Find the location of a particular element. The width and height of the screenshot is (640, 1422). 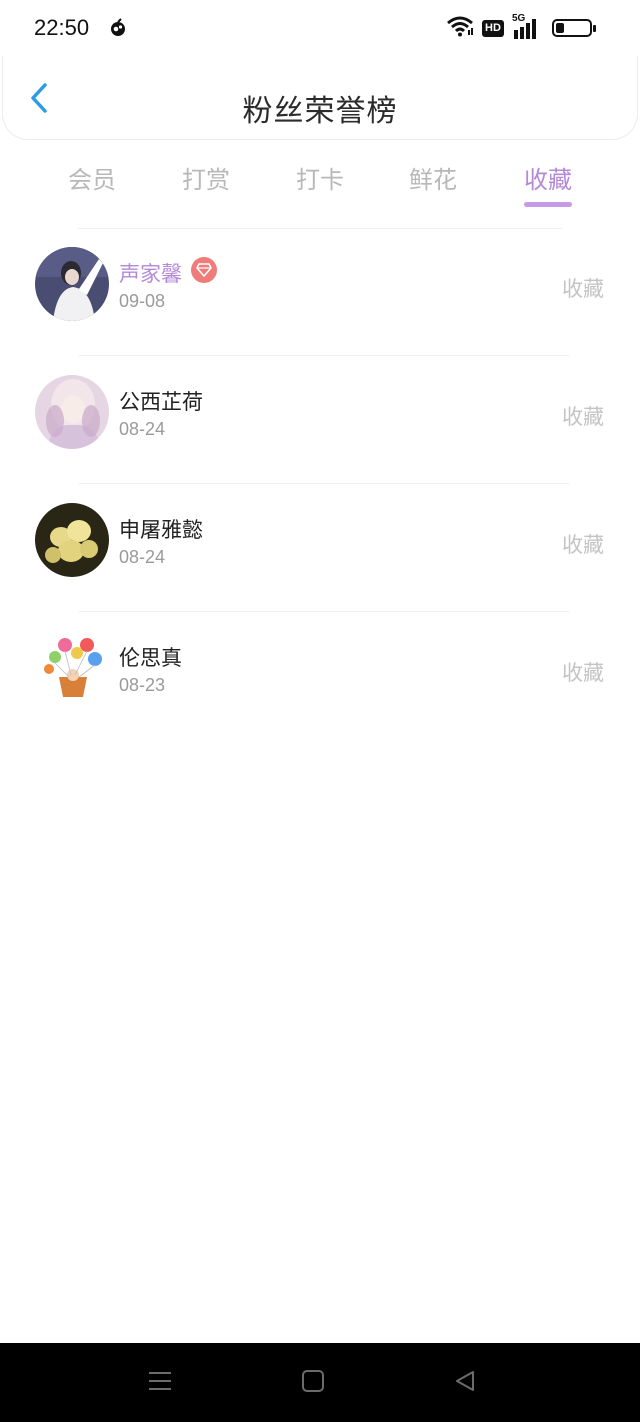

tab-checkin: 打卡 is located at coordinates (320, 177).